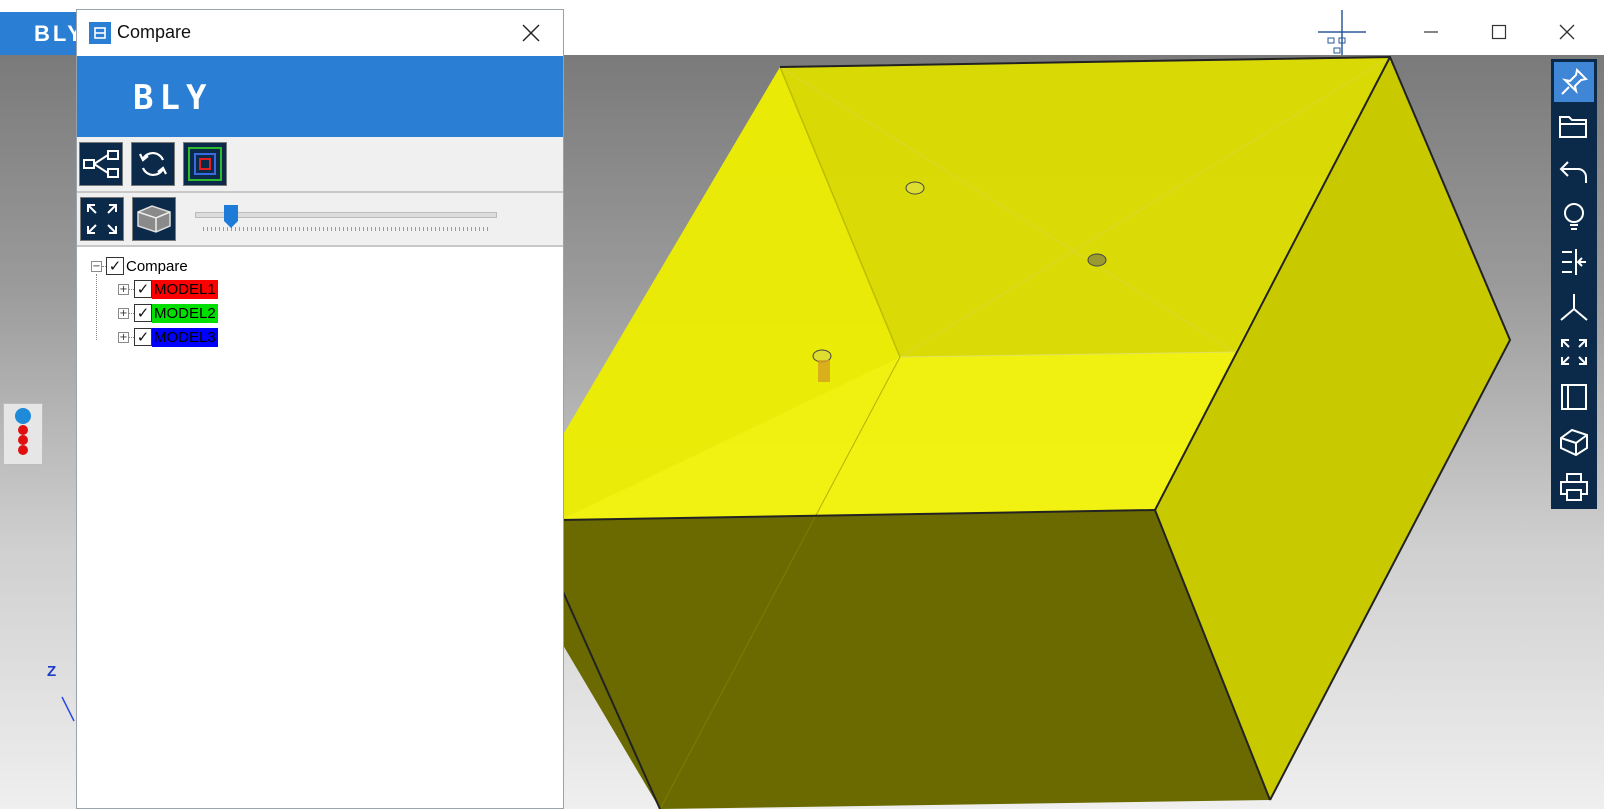  I want to click on dialog-title-bar: Compare, so click(320, 33).